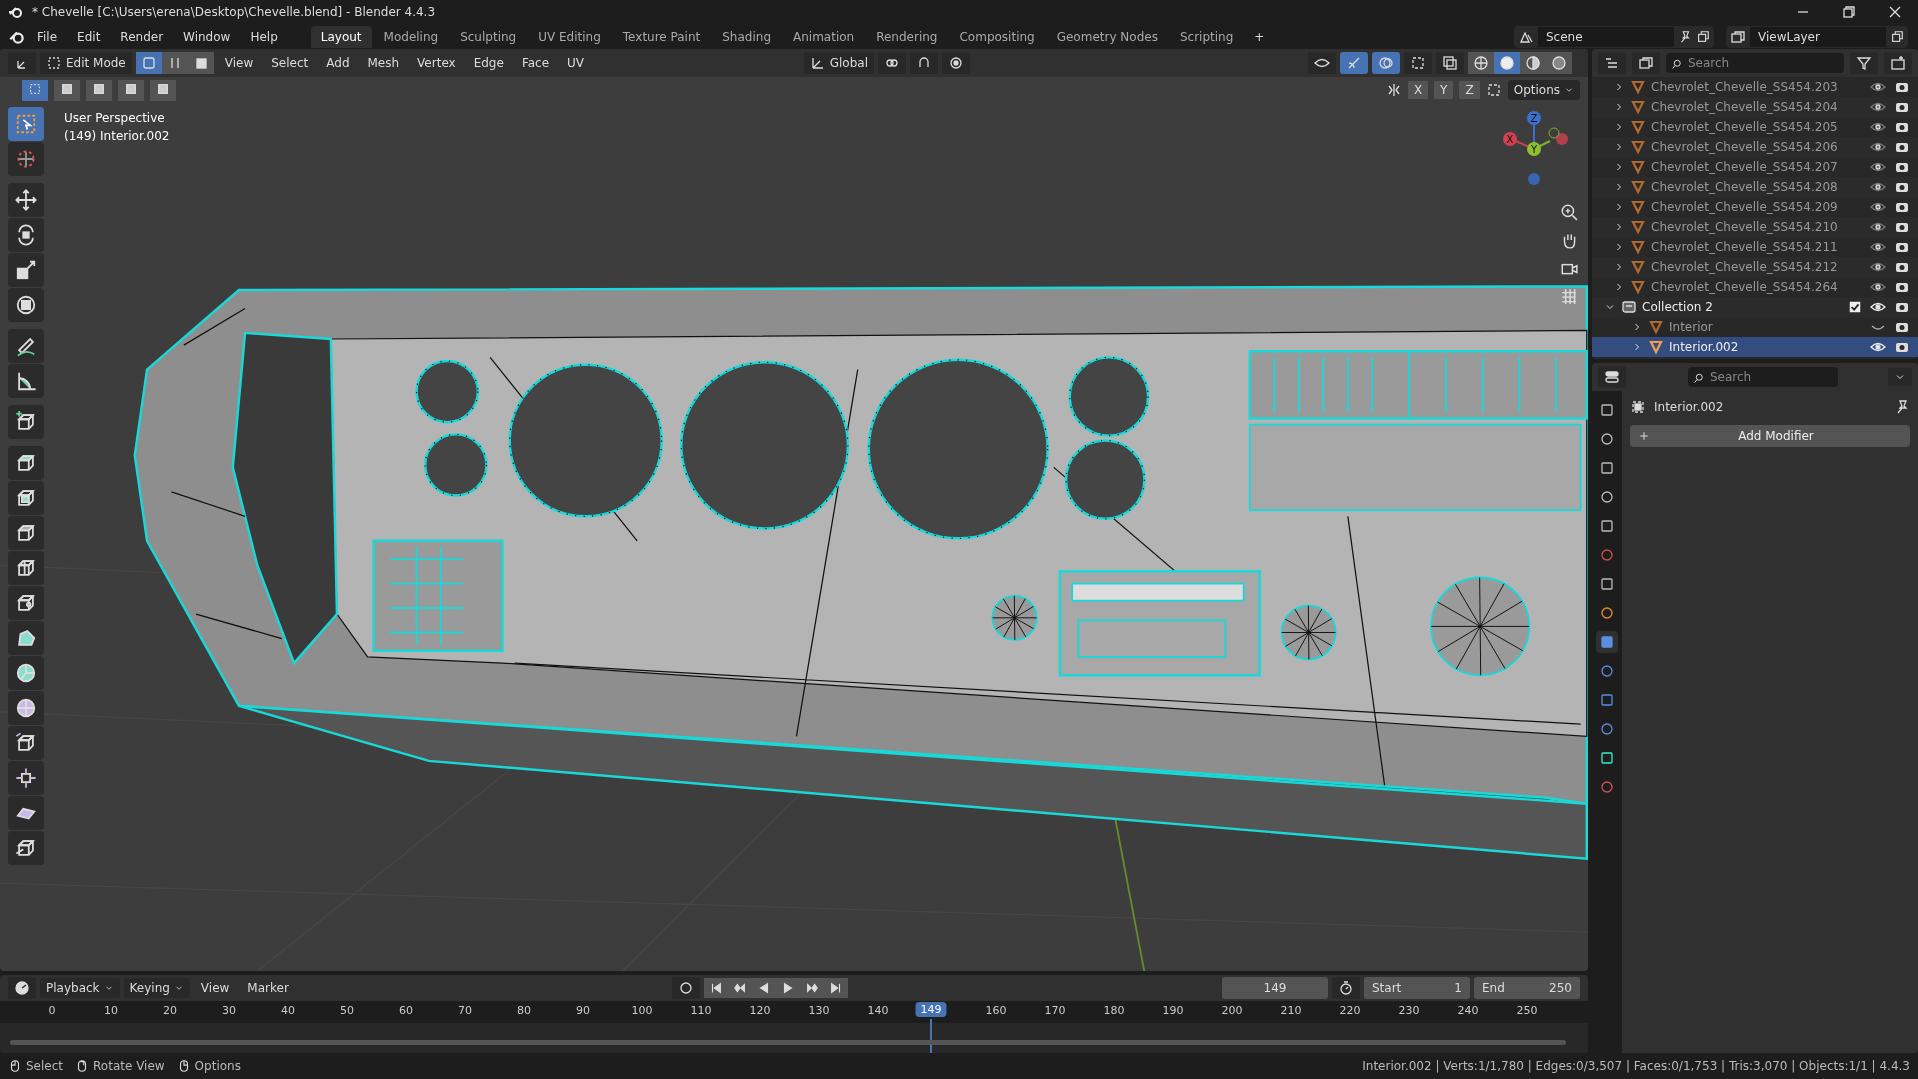  Describe the element at coordinates (1418, 63) in the screenshot. I see `mesh-overlay-dropdown` at that location.